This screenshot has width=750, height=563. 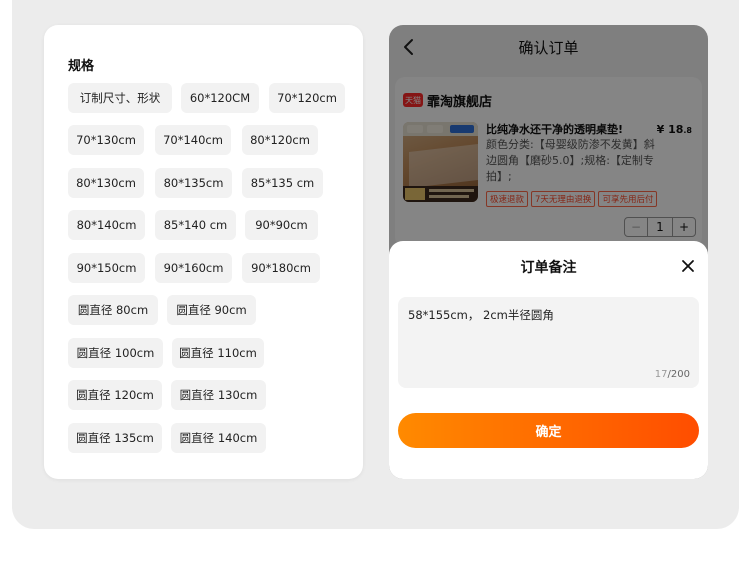 What do you see at coordinates (211, 310) in the screenshot?
I see `spec-option-round-90: 圆直径 90cm` at bounding box center [211, 310].